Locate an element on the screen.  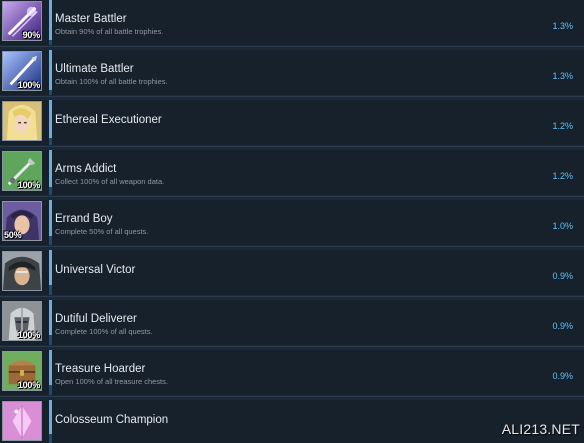
achievement-title: Master Battler is located at coordinates (91, 19).